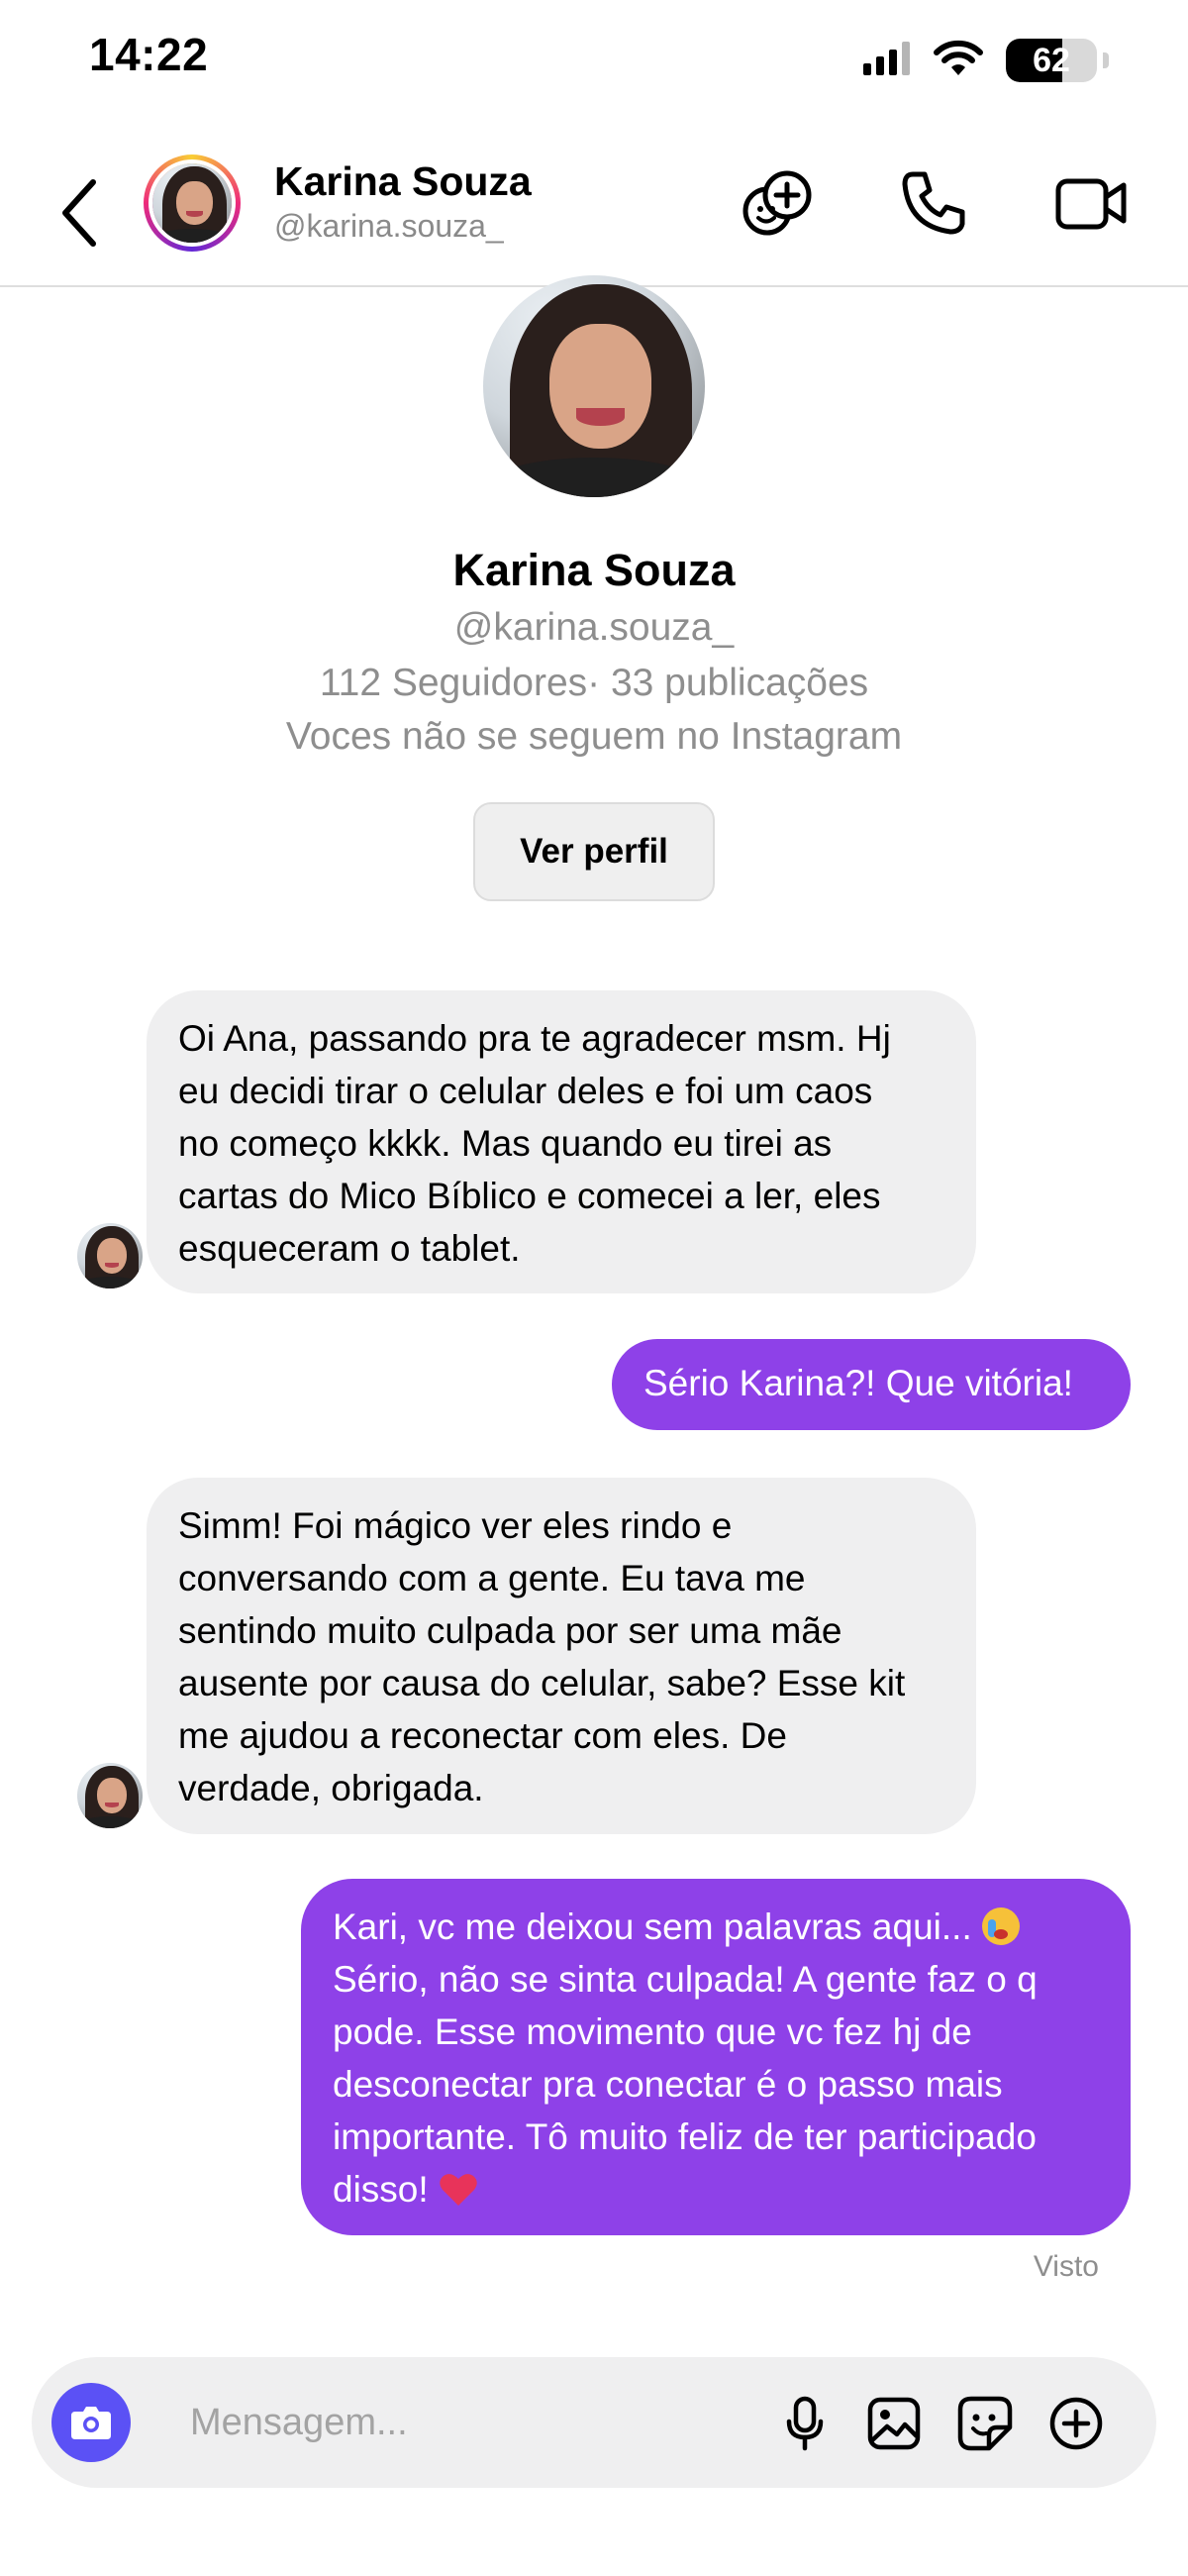 The width and height of the screenshot is (1188, 2576). What do you see at coordinates (483, 1735) in the screenshot?
I see `message-line: me ajudou a reconectar com eles. De` at bounding box center [483, 1735].